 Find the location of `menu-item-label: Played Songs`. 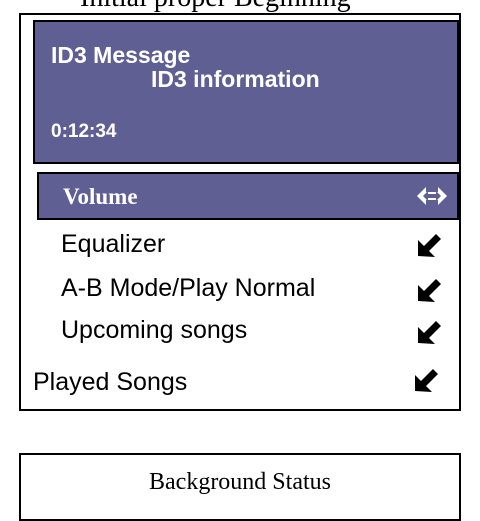

menu-item-label: Played Songs is located at coordinates (110, 382).